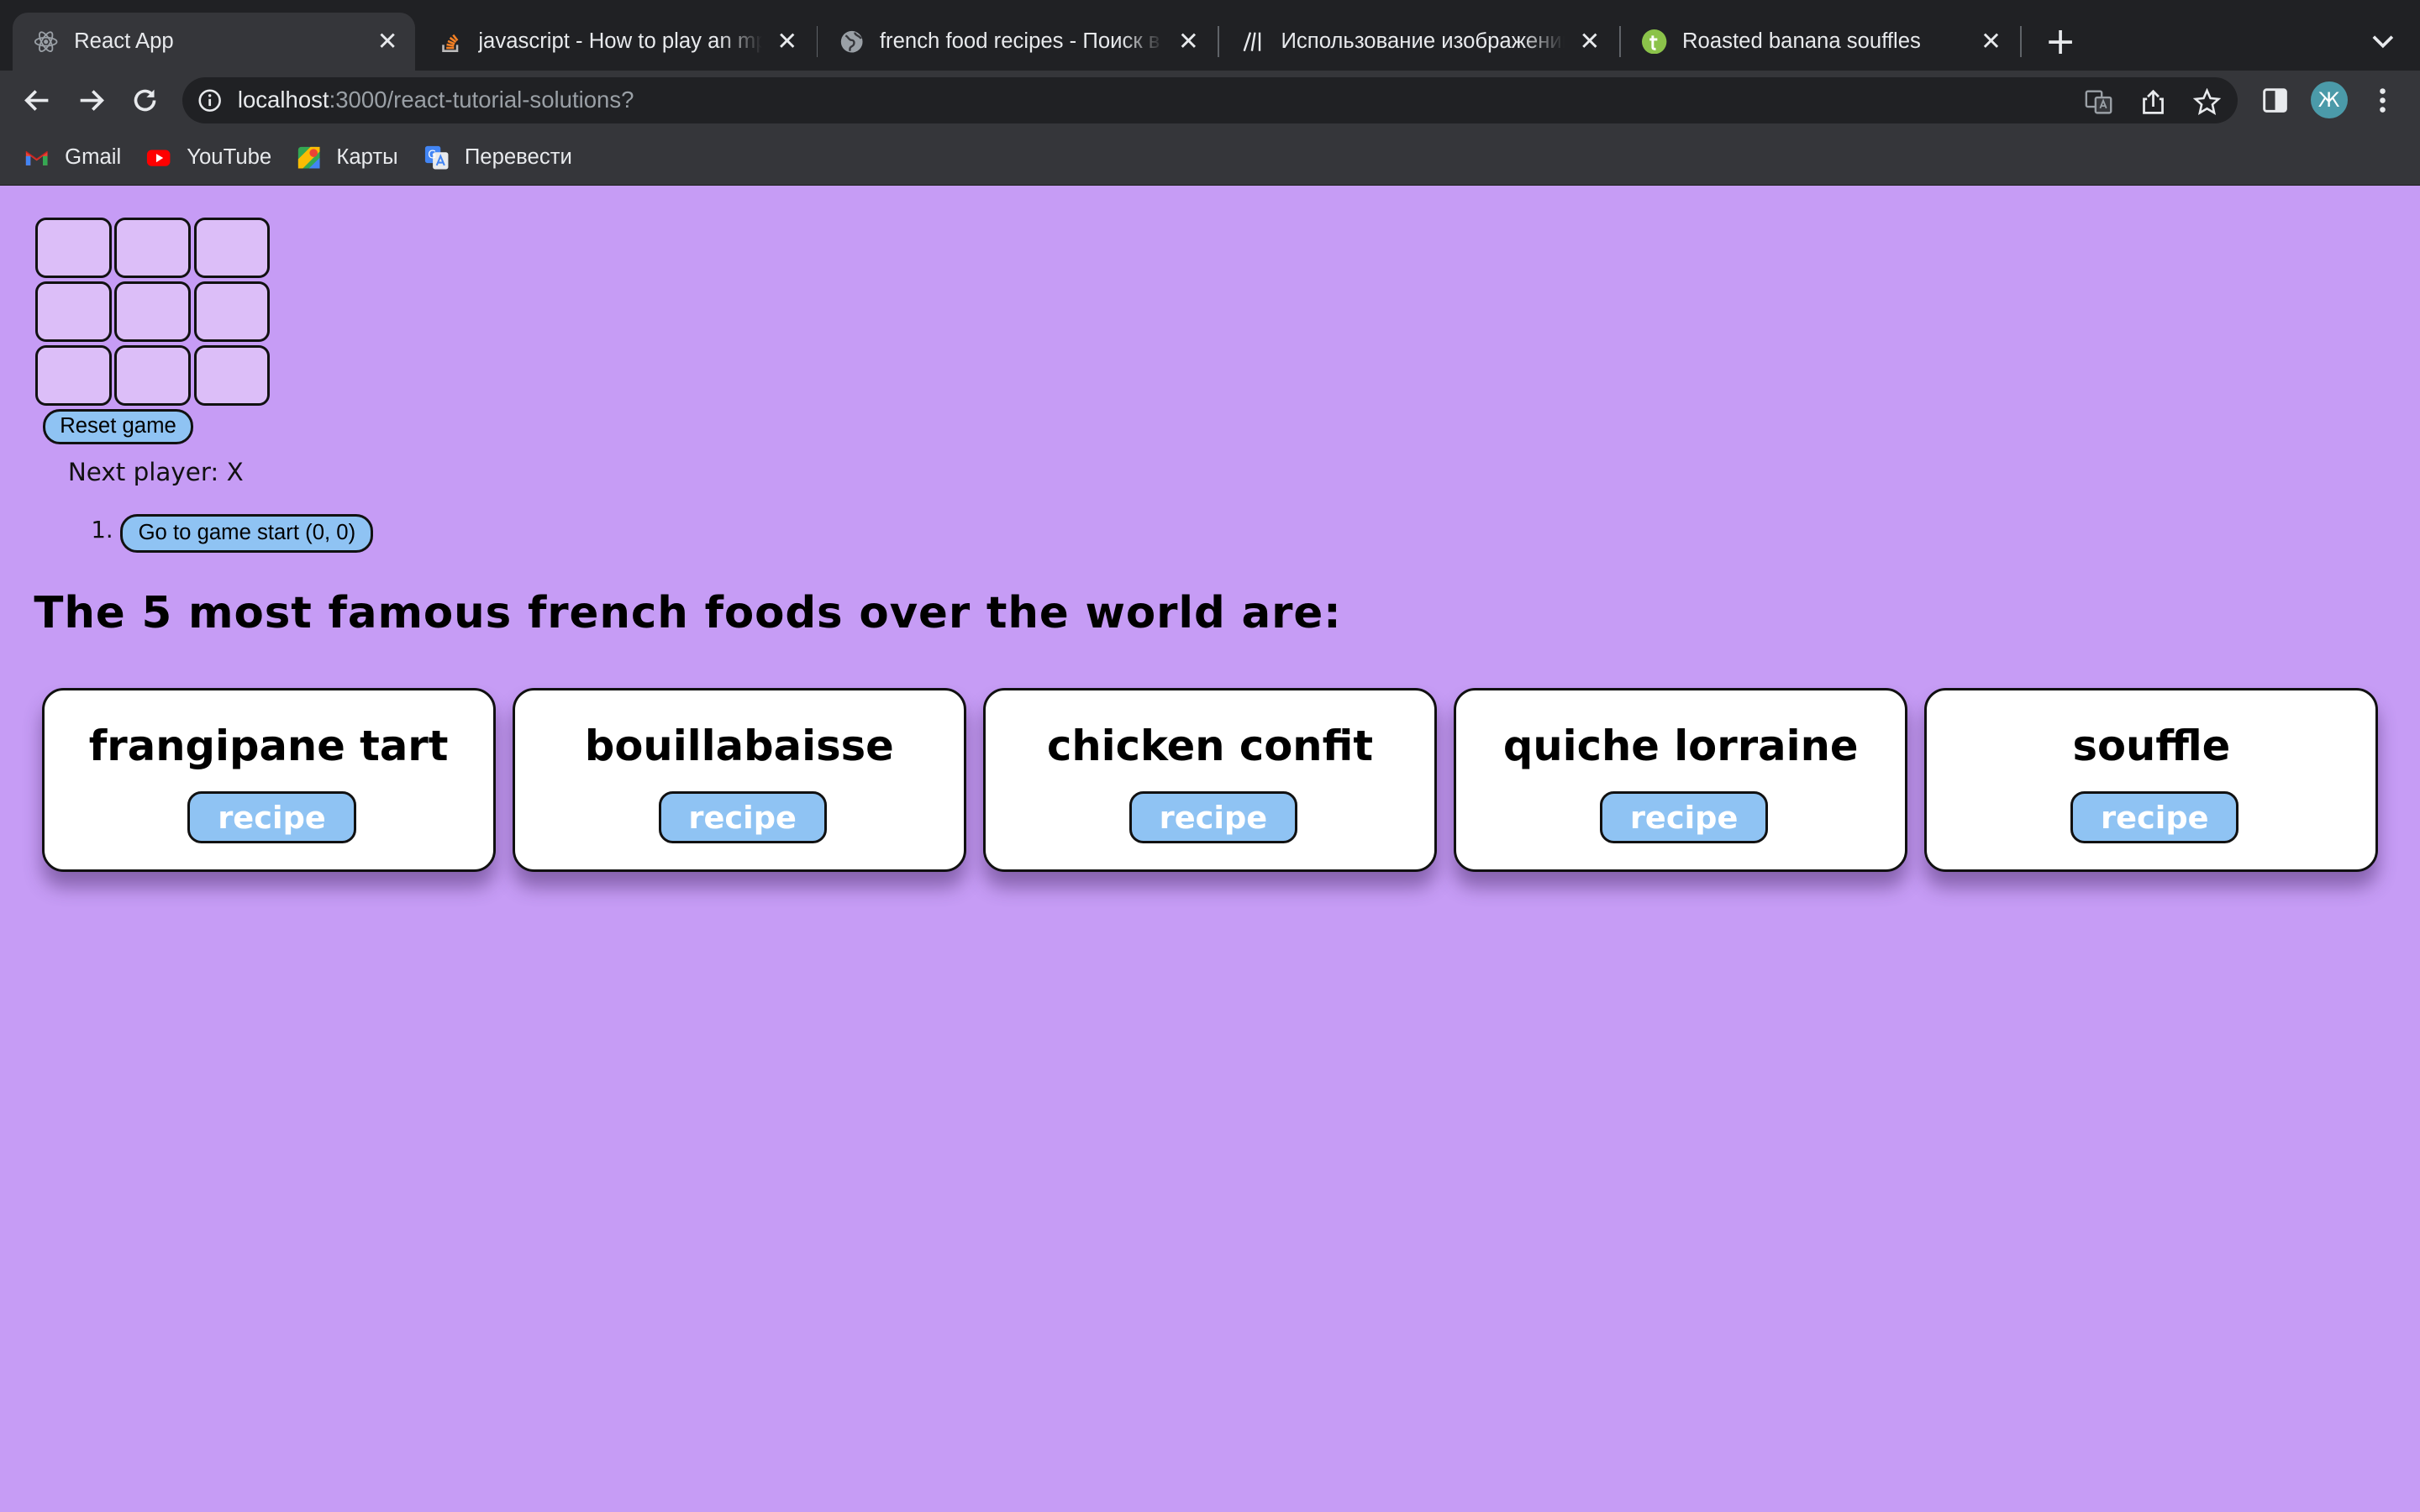 The width and height of the screenshot is (2420, 1512). I want to click on translate-page-icon, so click(2099, 102).